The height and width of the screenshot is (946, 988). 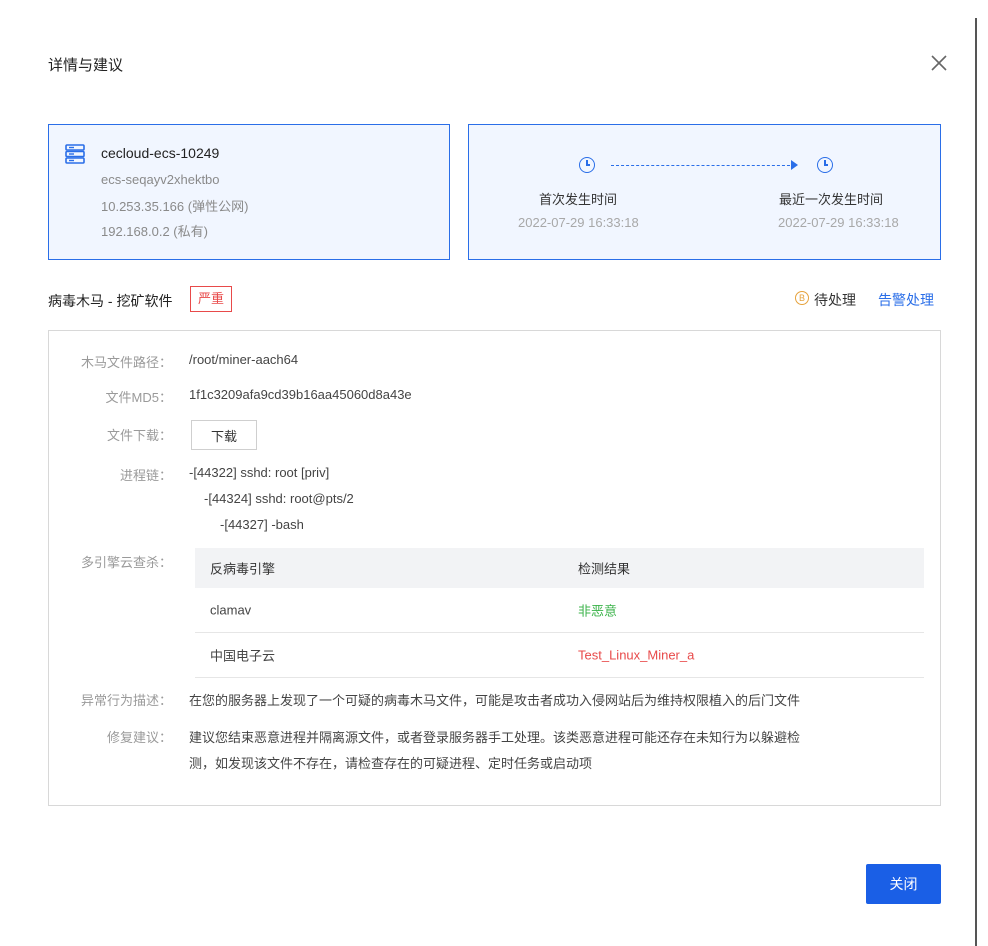 What do you see at coordinates (939, 63) in the screenshot?
I see `close-icon` at bounding box center [939, 63].